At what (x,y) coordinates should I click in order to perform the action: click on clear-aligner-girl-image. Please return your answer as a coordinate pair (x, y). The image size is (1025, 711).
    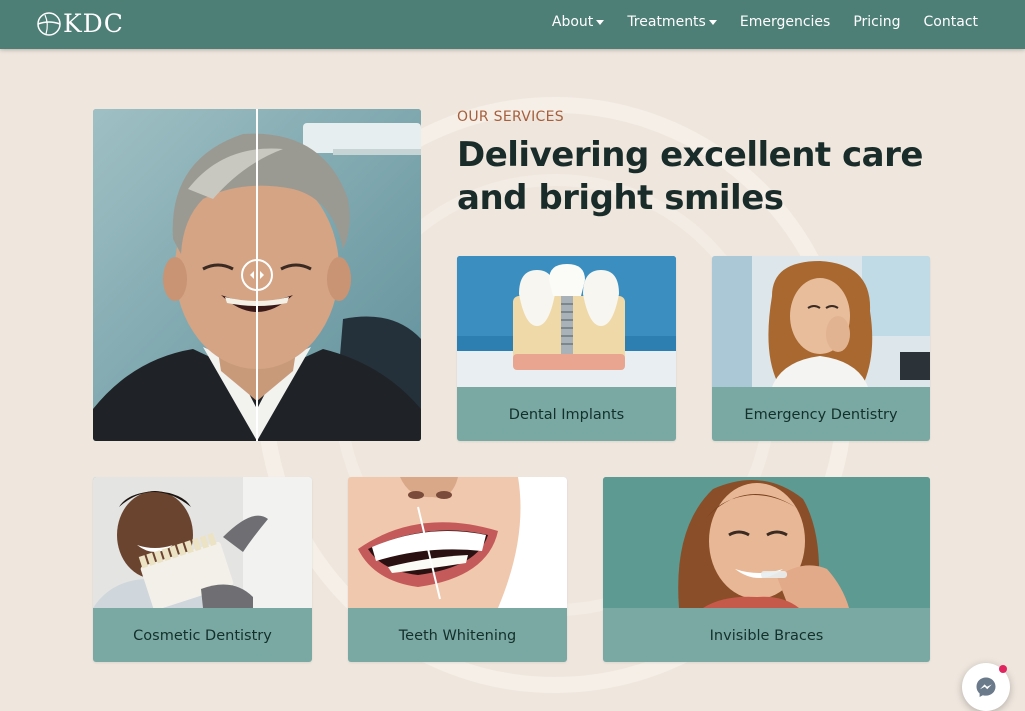
    Looking at the image, I should click on (766, 542).